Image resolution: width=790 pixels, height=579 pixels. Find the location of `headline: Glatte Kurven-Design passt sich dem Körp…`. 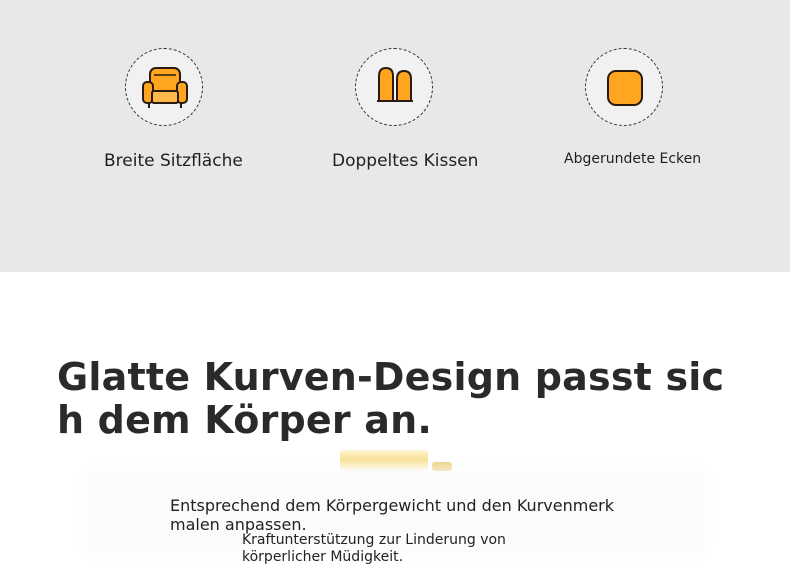

headline: Glatte Kurven-Design passt sich dem Körp… is located at coordinates (391, 398).